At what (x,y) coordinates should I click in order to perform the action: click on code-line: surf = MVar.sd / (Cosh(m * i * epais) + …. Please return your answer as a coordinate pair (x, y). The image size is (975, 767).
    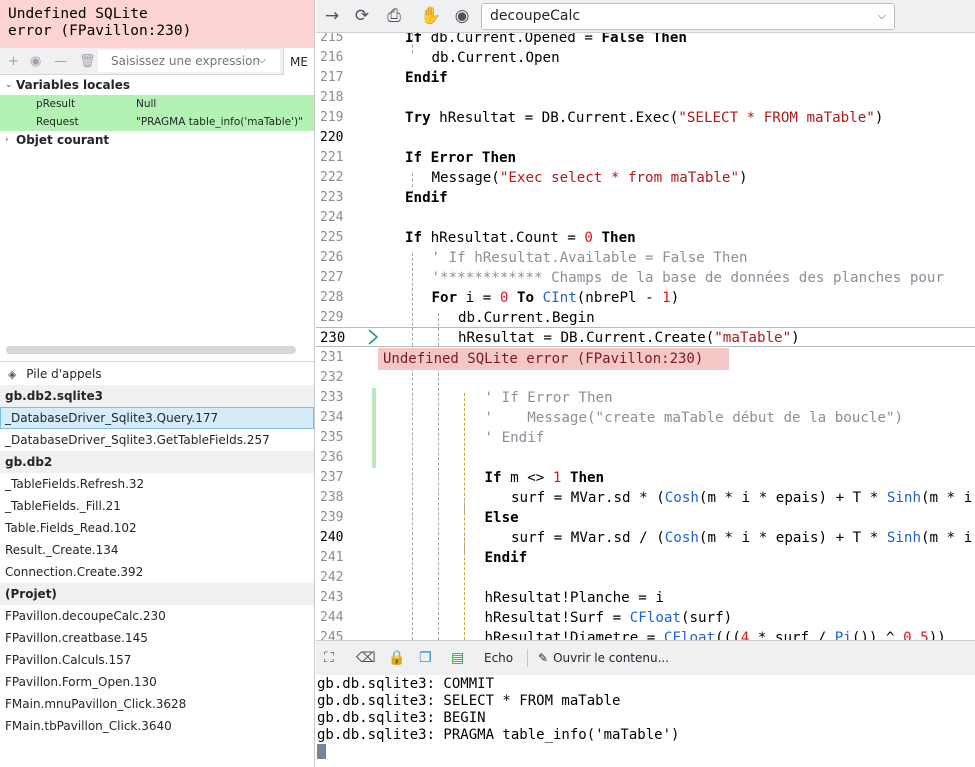
    Looking at the image, I should click on (742, 538).